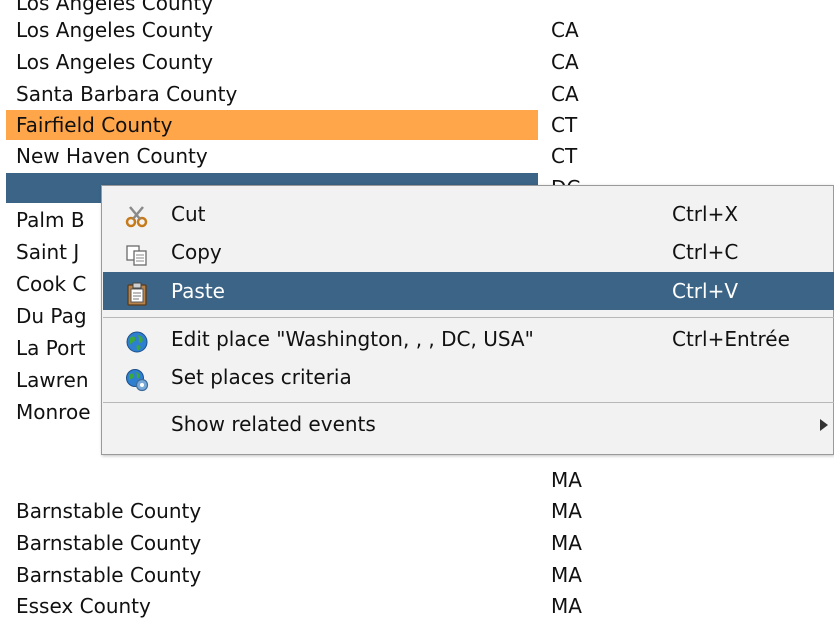  Describe the element at coordinates (705, 252) in the screenshot. I see `menu-item-shortcut: Ctrl+C` at that location.